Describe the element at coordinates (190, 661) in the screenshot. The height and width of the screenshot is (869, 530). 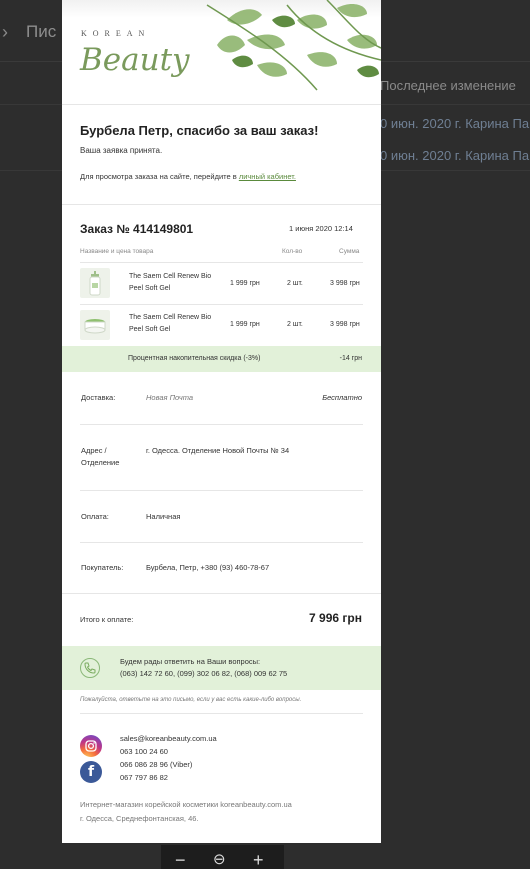
I see `support-title: Будем рады ответить на Ваши вопросы:` at that location.